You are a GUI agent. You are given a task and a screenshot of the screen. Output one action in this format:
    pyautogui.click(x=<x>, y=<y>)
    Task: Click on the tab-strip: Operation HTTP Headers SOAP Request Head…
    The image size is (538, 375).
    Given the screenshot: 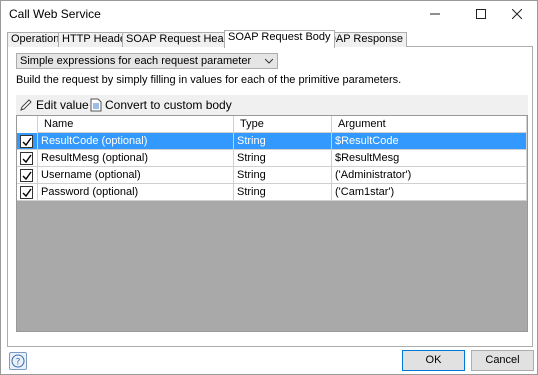 What is the action you would take?
    pyautogui.click(x=270, y=39)
    